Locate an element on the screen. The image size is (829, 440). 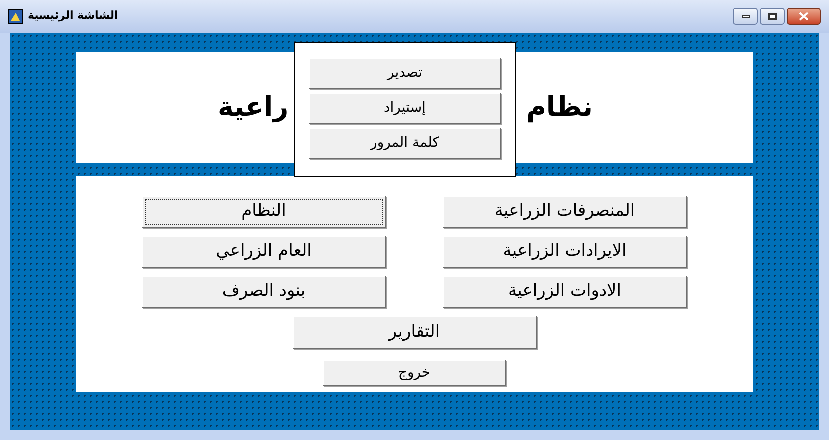
minimize-button is located at coordinates (745, 16).